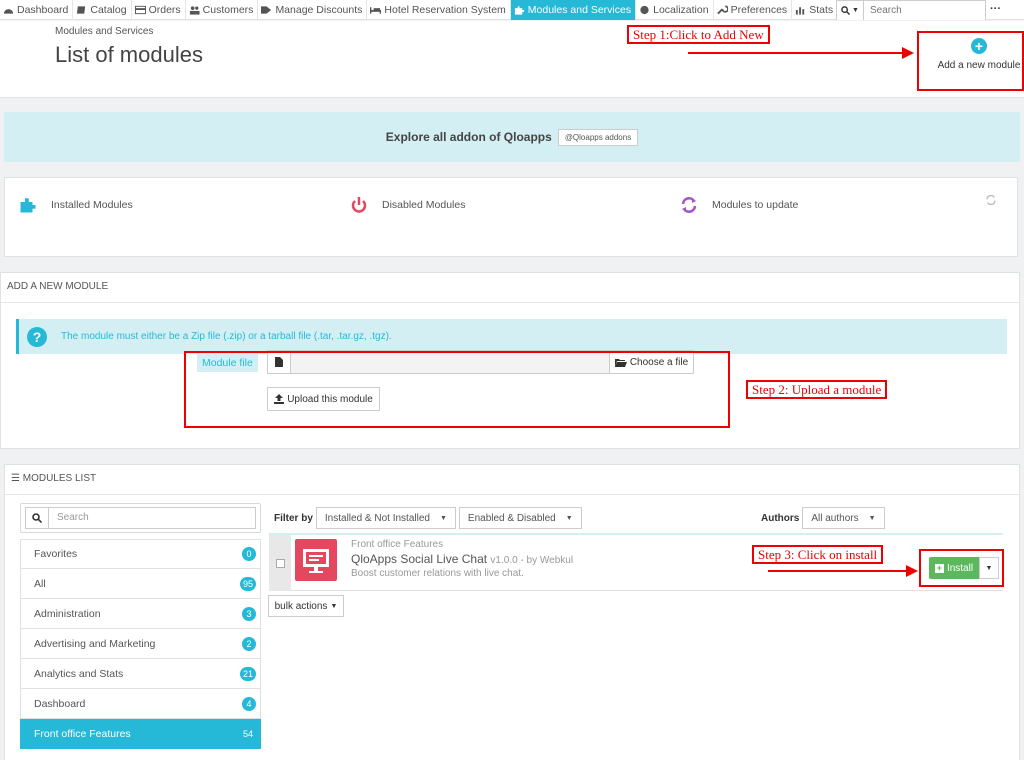 The height and width of the screenshot is (760, 1024). Describe the element at coordinates (140, 554) in the screenshot. I see `category-favorites: Favorites 0` at that location.